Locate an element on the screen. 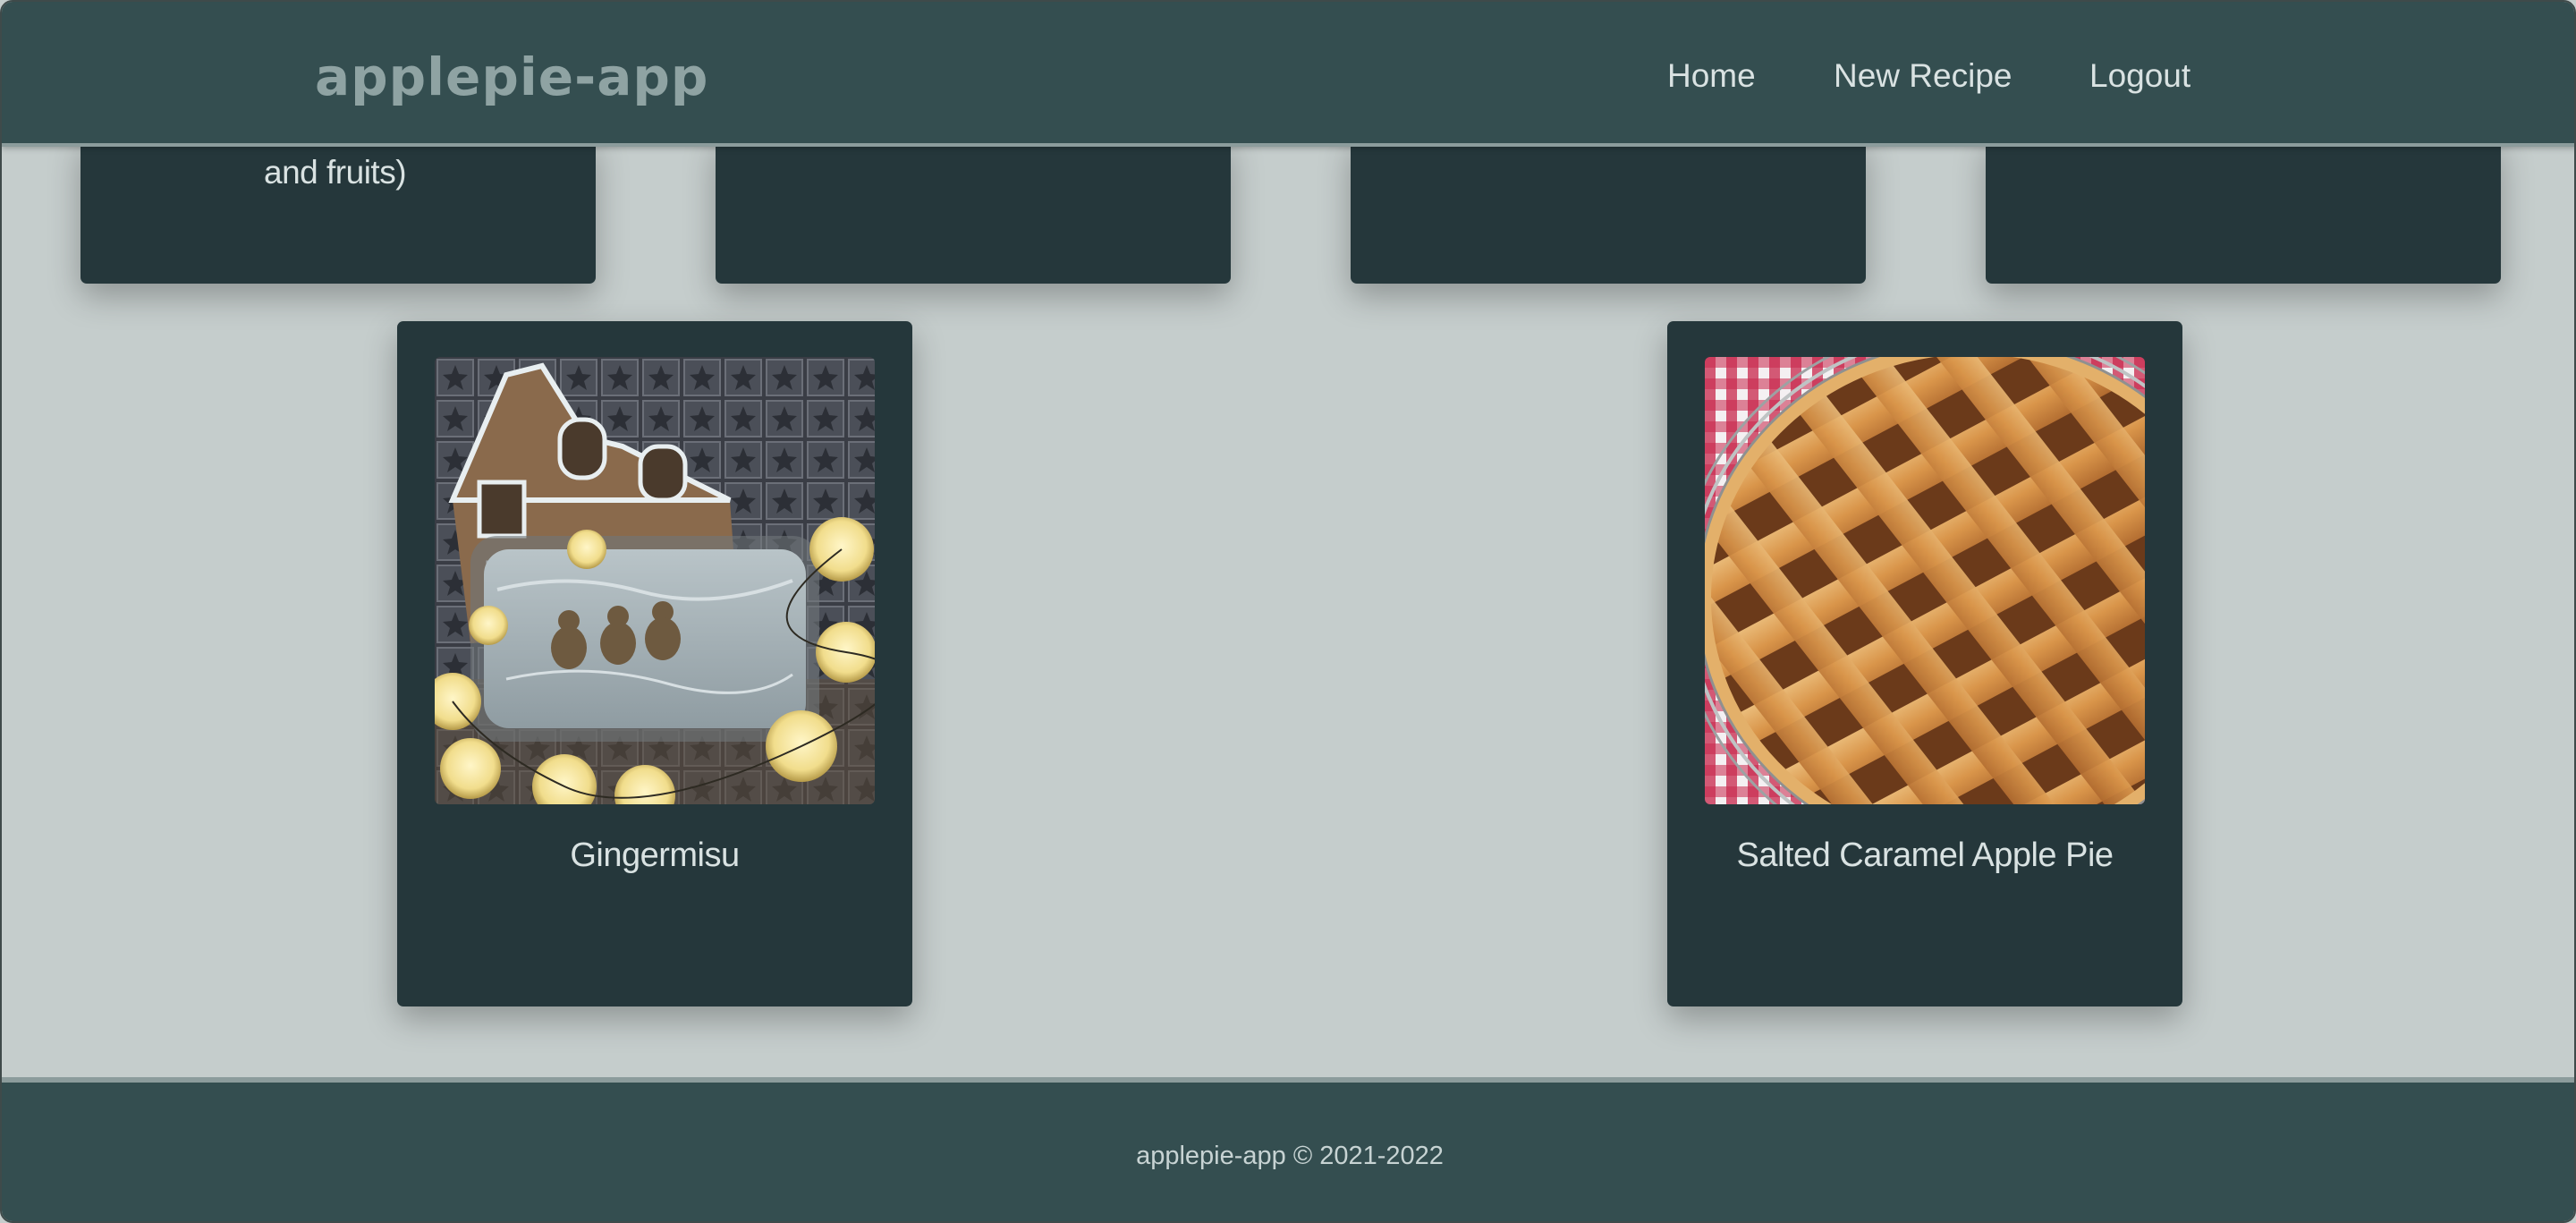  recipe-card-partial: and fruits) is located at coordinates (338, 210).